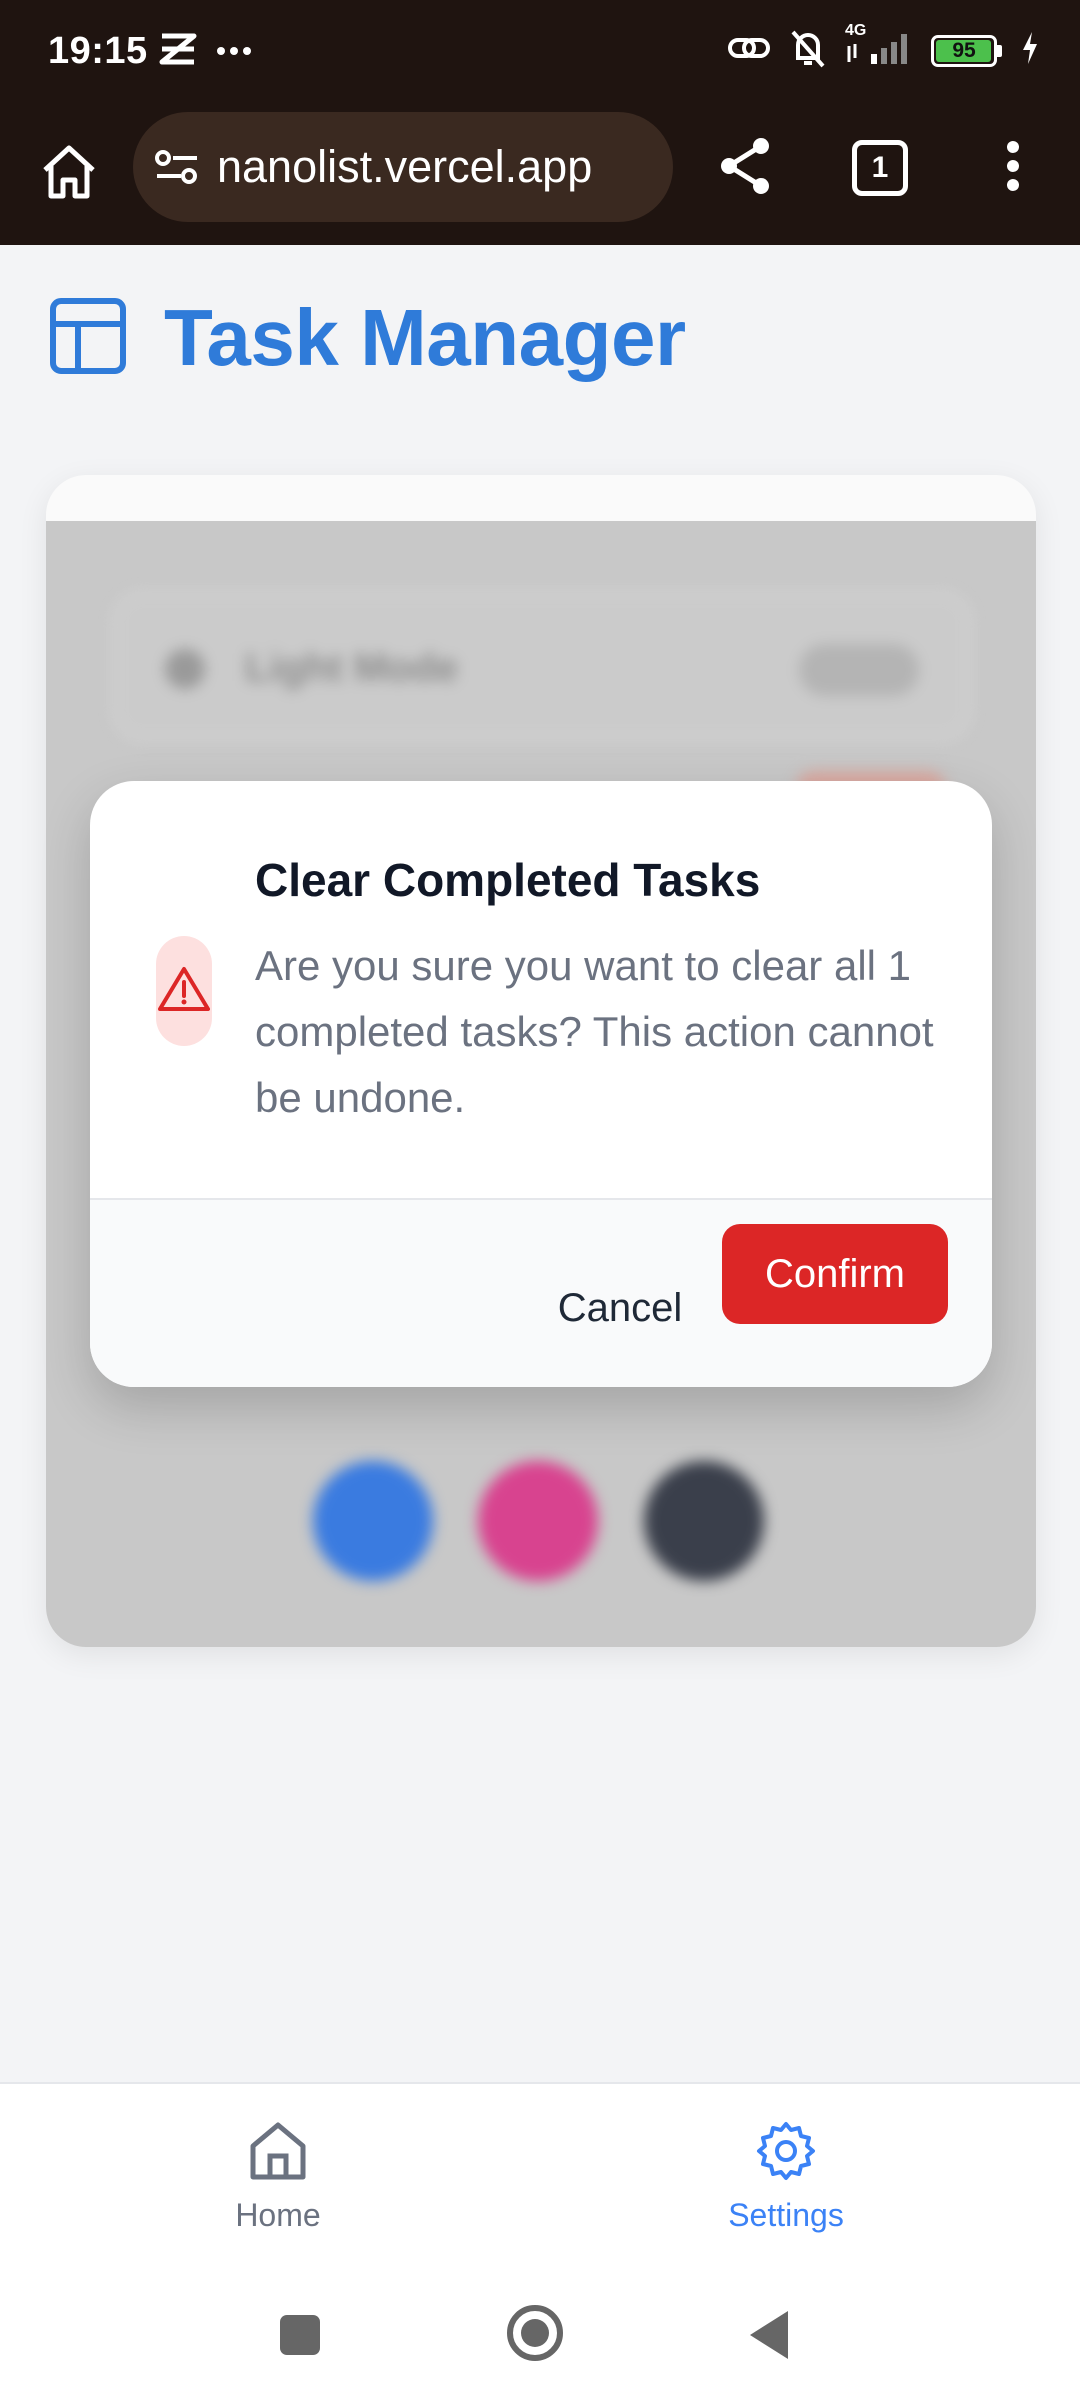 Image resolution: width=1080 pixels, height=2400 pixels. I want to click on battery-level: 95, so click(964, 50).